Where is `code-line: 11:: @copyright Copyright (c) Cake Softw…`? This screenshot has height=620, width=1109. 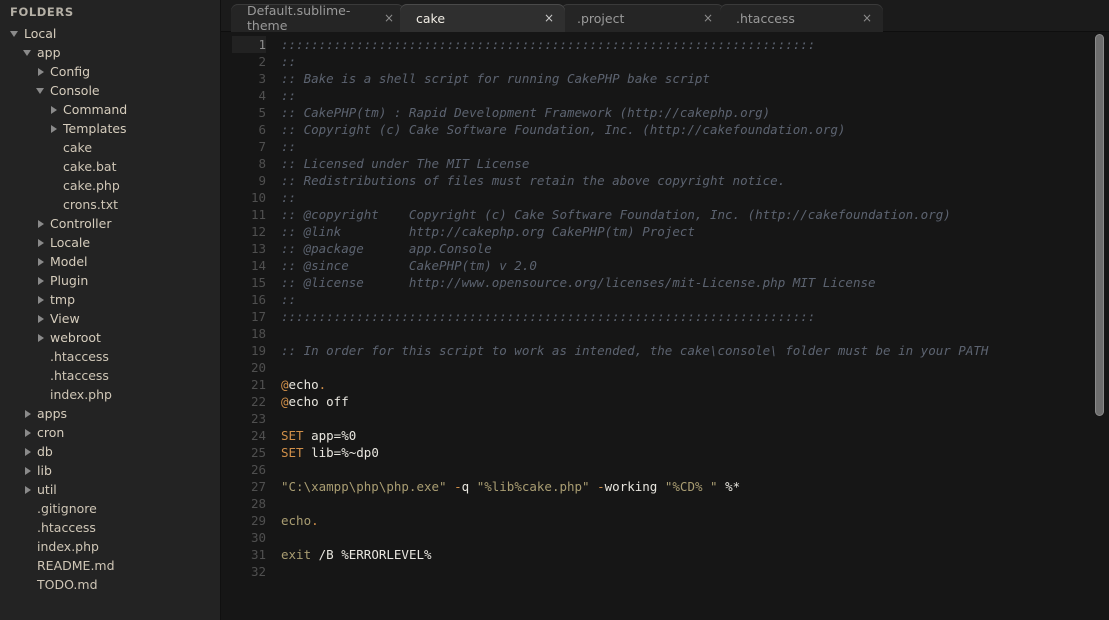 code-line: 11:: @copyright Copyright (c) Cake Softw… is located at coordinates (665, 214).